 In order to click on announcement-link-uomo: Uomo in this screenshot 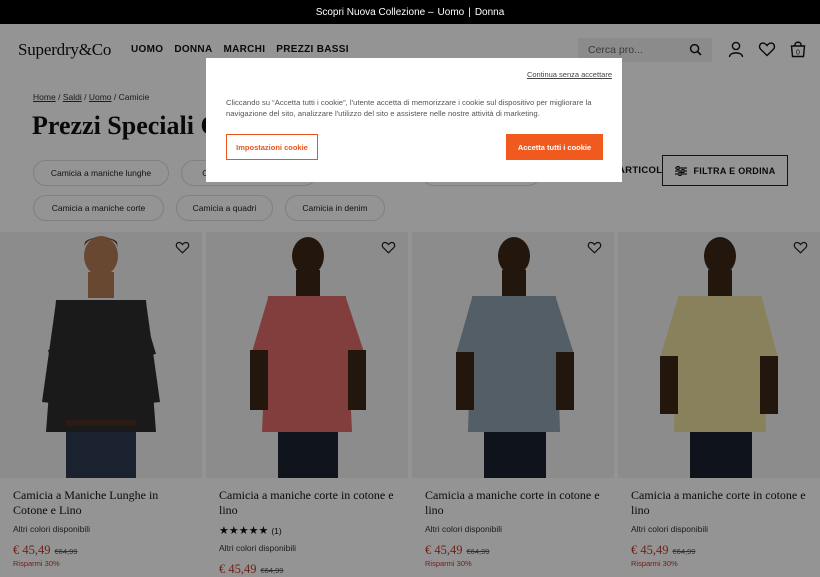, I will do `click(451, 12)`.